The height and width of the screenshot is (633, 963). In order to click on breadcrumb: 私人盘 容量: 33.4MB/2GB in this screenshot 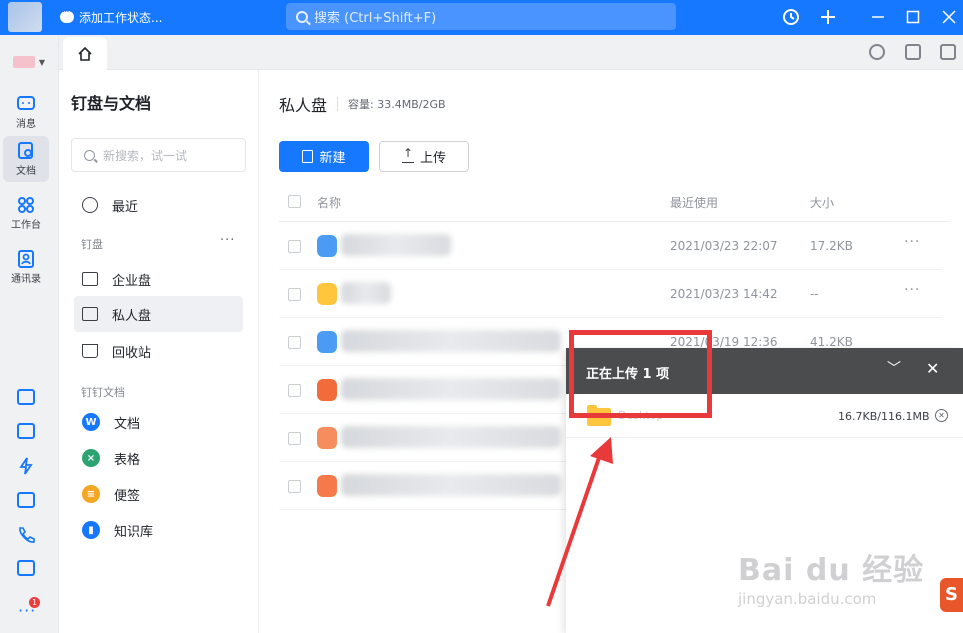, I will do `click(362, 104)`.